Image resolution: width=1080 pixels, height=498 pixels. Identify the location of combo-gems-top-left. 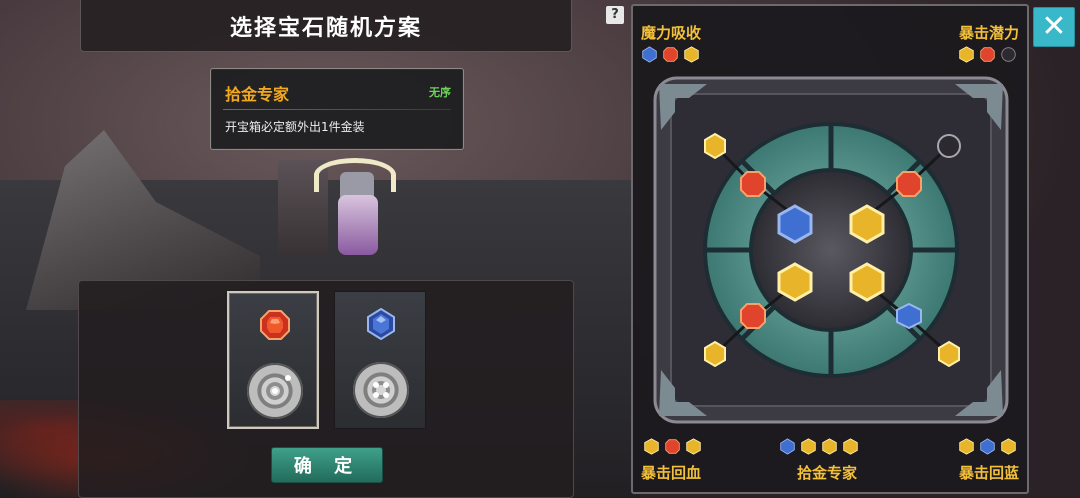
(670, 54).